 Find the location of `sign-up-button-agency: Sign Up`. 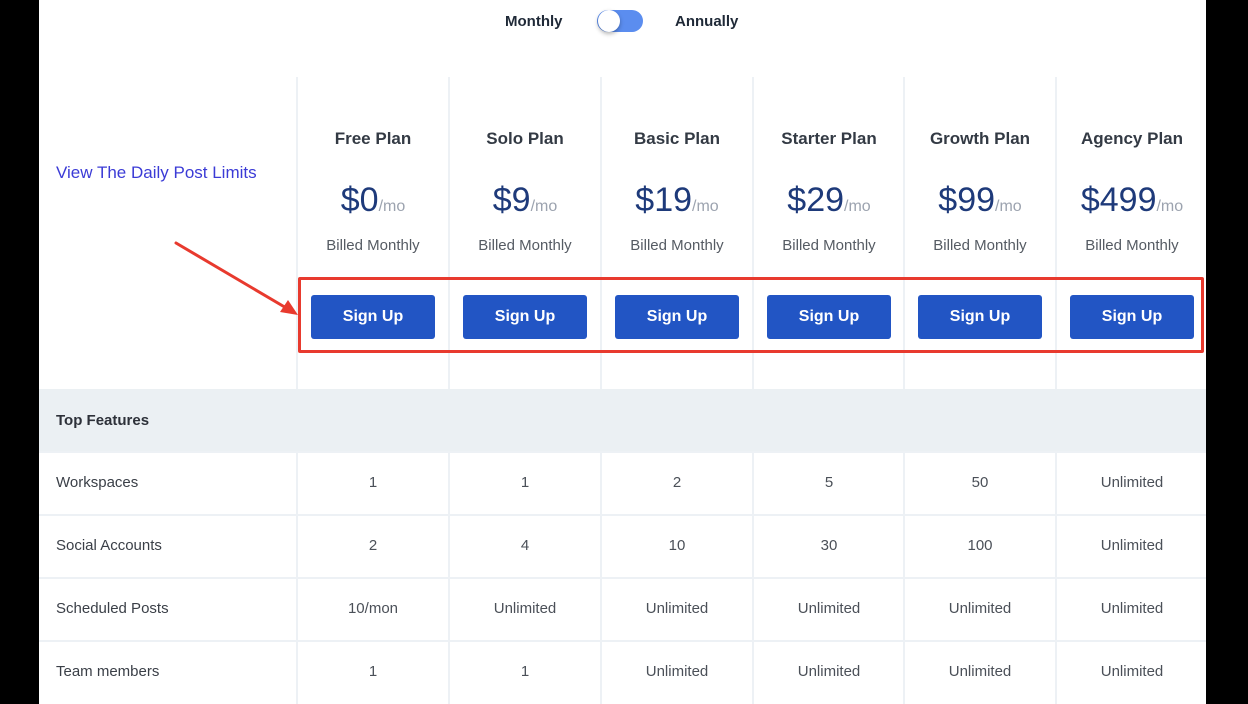

sign-up-button-agency: Sign Up is located at coordinates (1132, 317).